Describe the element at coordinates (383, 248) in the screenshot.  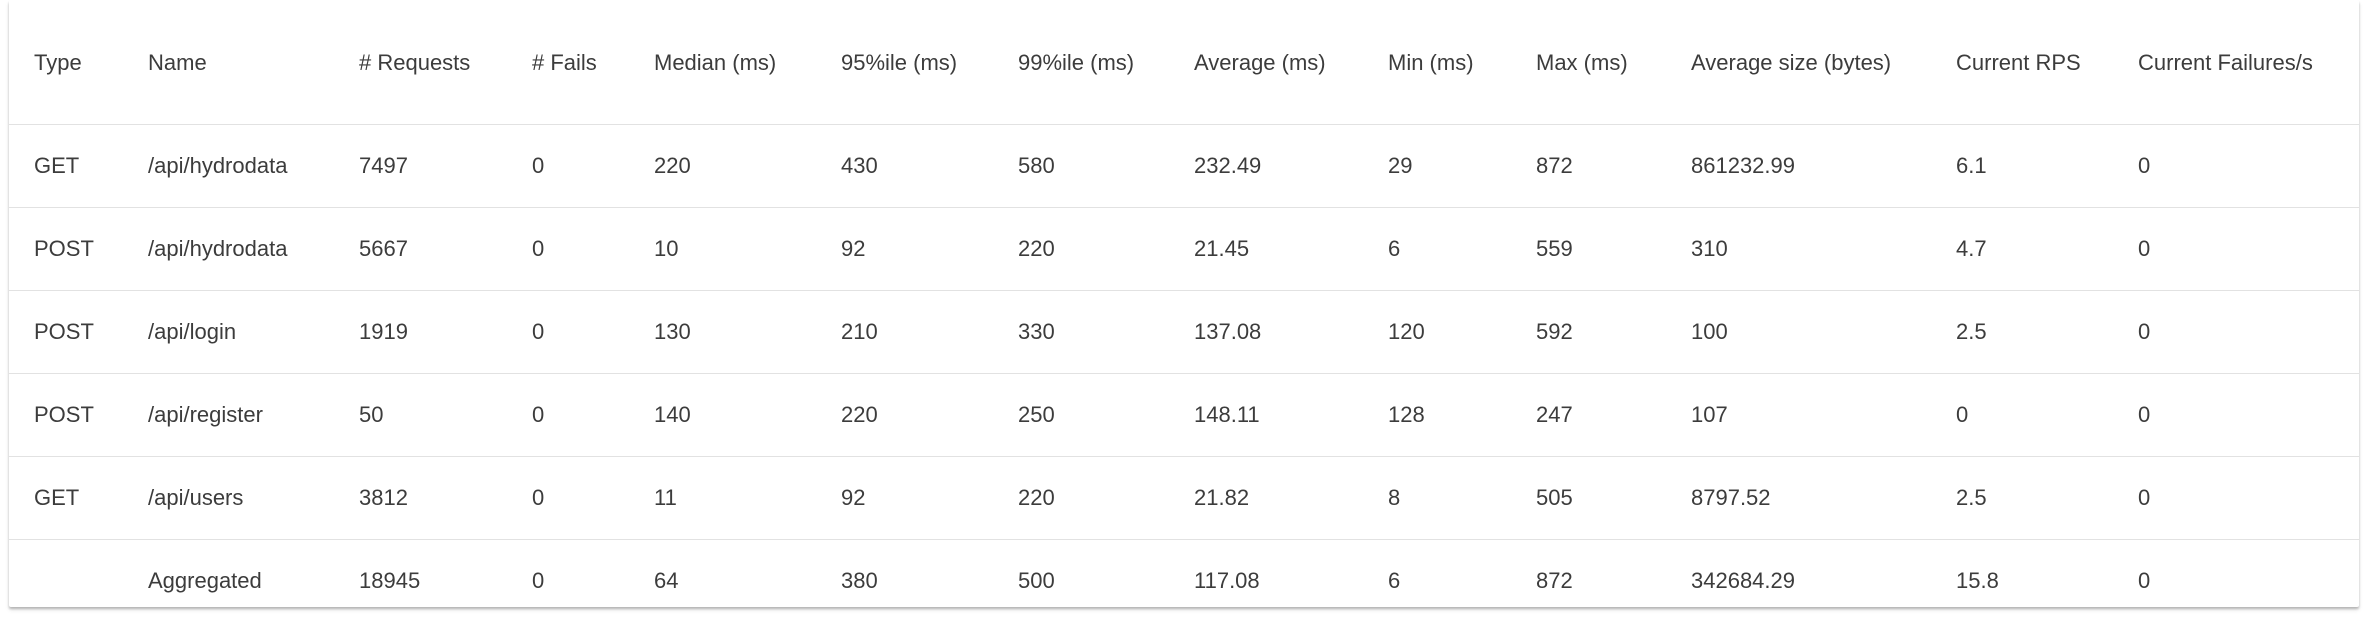
I see `cell-requests: 5667` at that location.